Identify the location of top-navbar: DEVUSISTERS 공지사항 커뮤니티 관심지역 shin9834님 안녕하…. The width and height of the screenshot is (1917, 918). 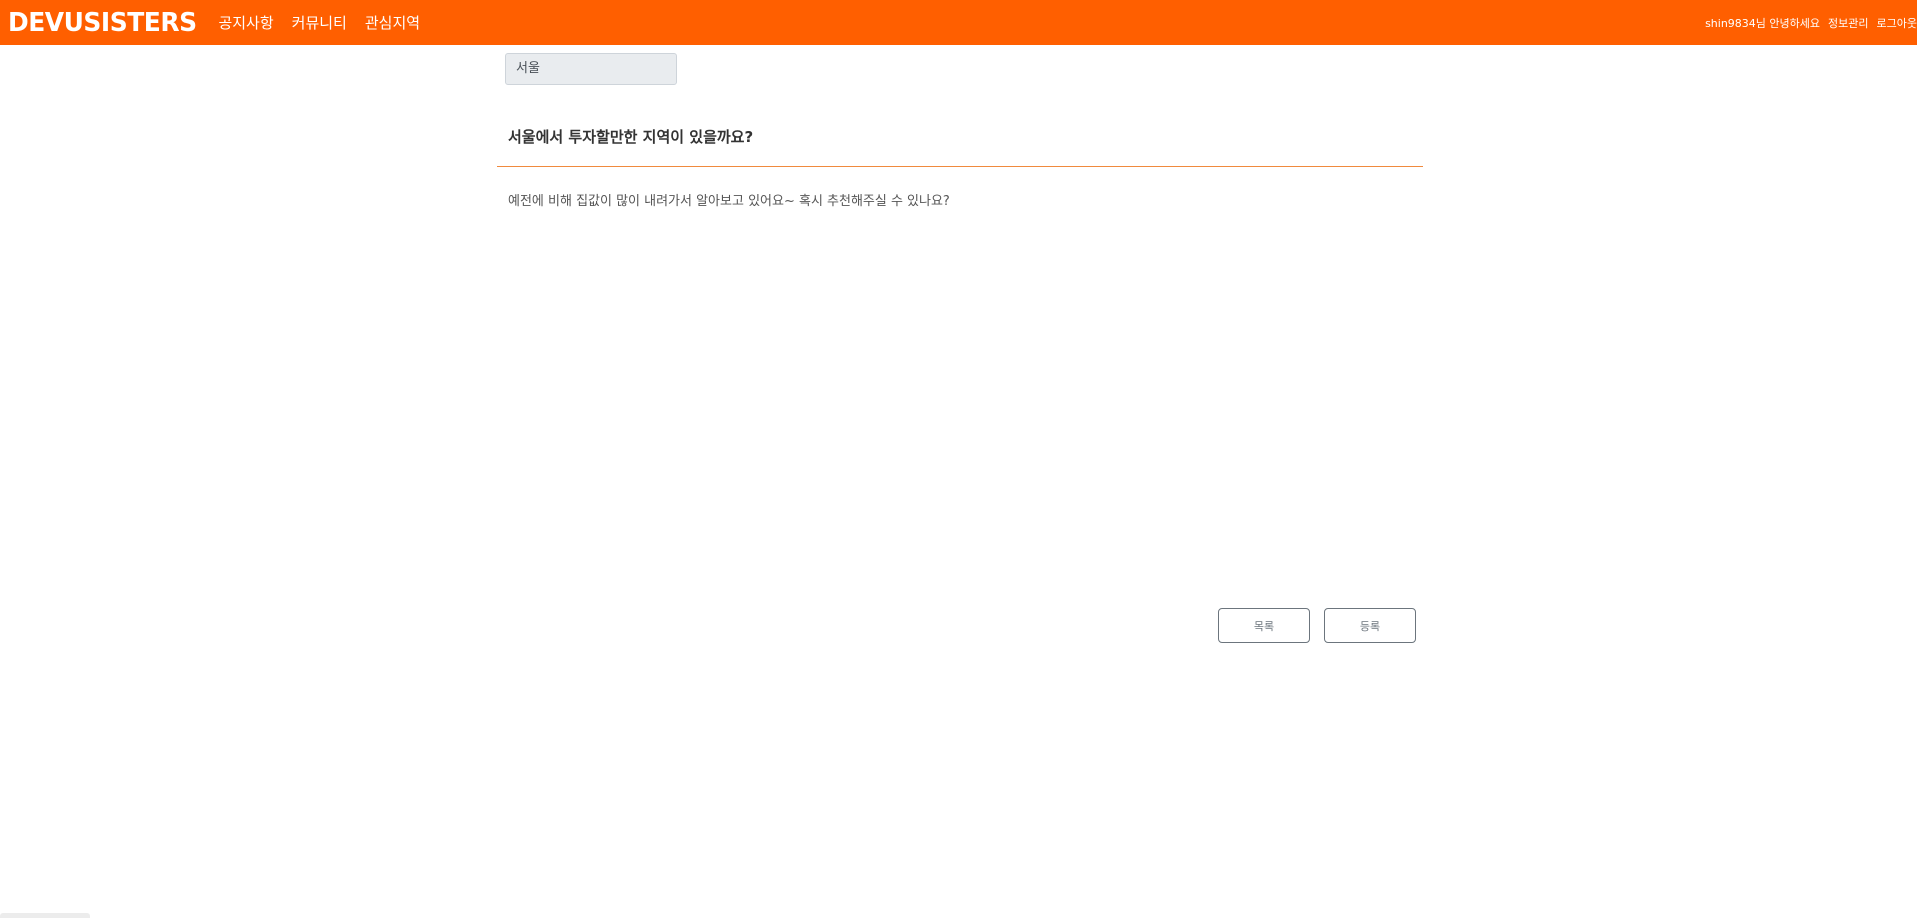
(958, 22).